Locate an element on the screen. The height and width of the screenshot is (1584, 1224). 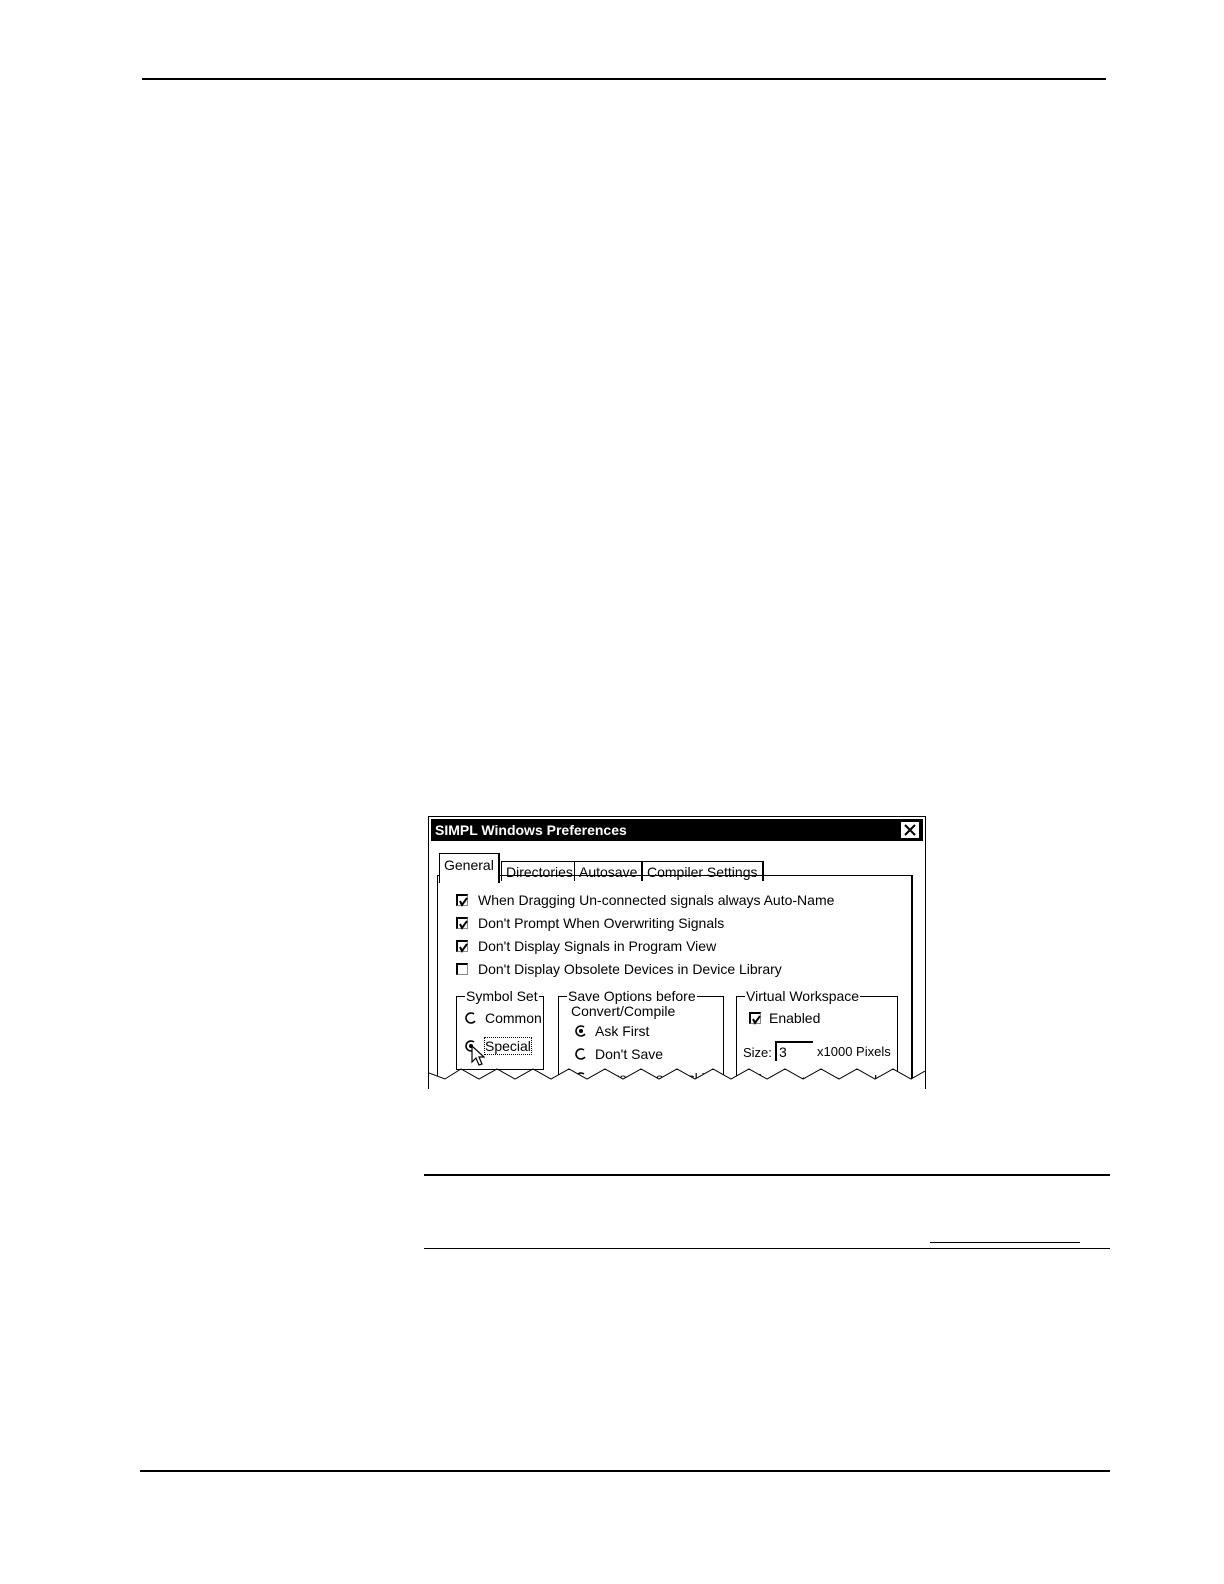
save-options-title-line2: Convert/Compile is located at coordinates (623, 1011).